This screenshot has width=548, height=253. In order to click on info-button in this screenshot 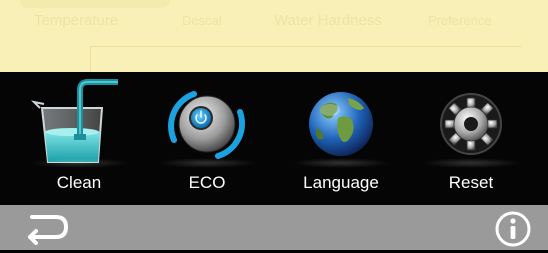, I will do `click(513, 229)`.